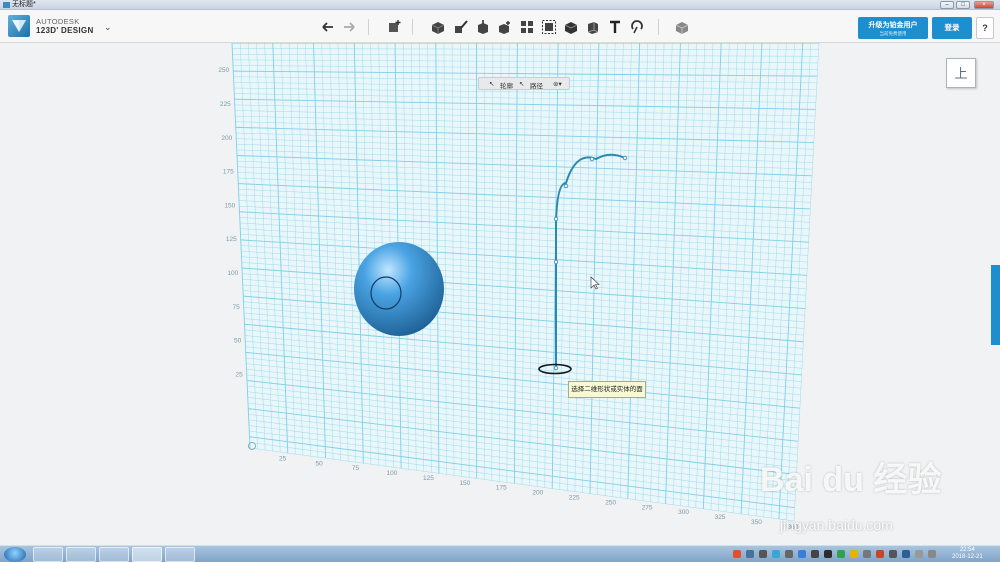 The width and height of the screenshot is (1000, 562). I want to click on upgrade-label: 升级为铂金用户, so click(893, 25).